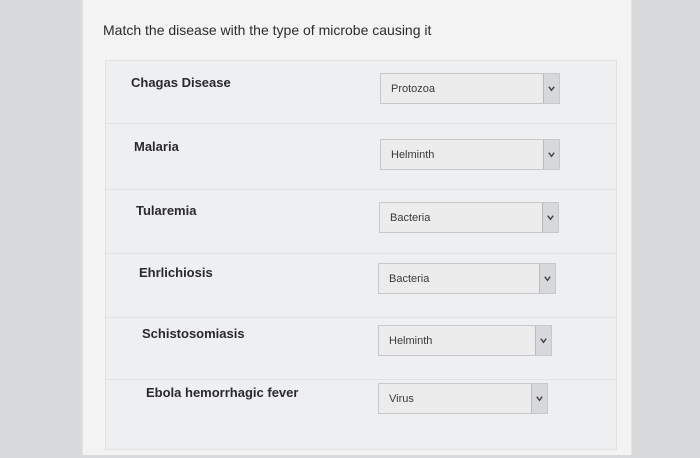  Describe the element at coordinates (361, 92) in the screenshot. I see `match-row: Chagas Disease Protozoa` at that location.